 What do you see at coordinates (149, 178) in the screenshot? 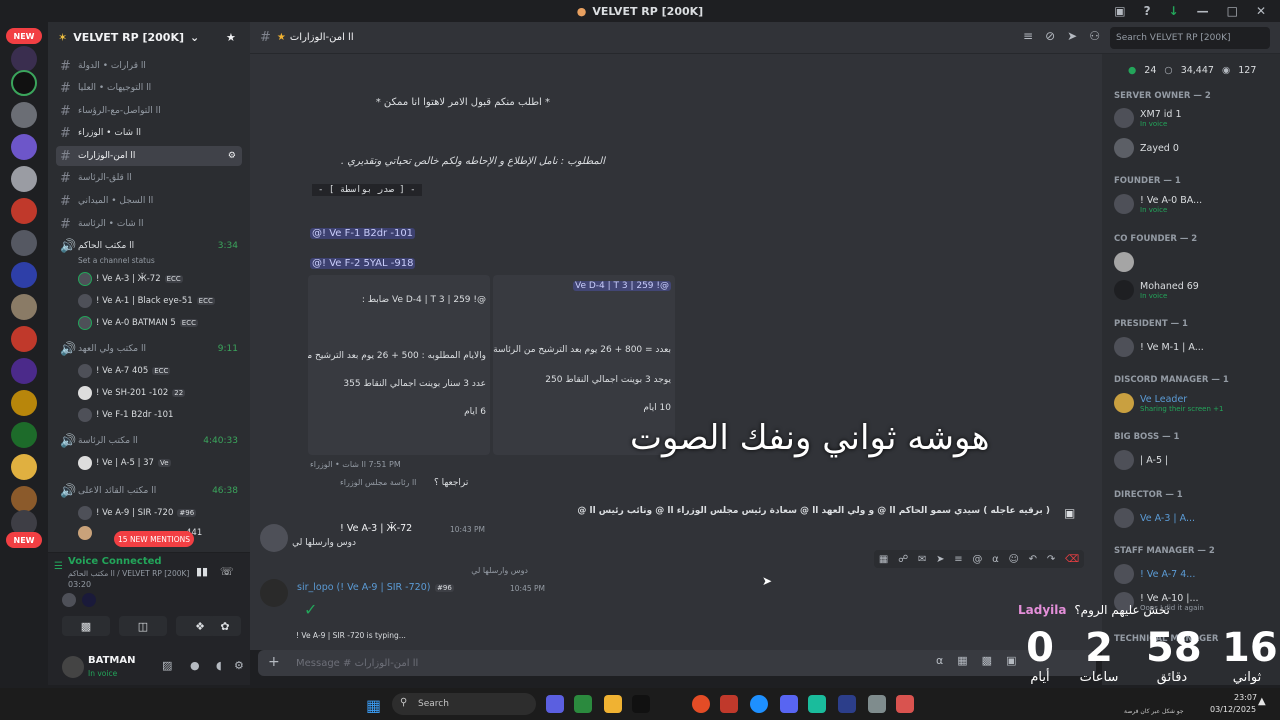
I see `channel-item: # قلق-الرئاسة ll` at bounding box center [149, 178].